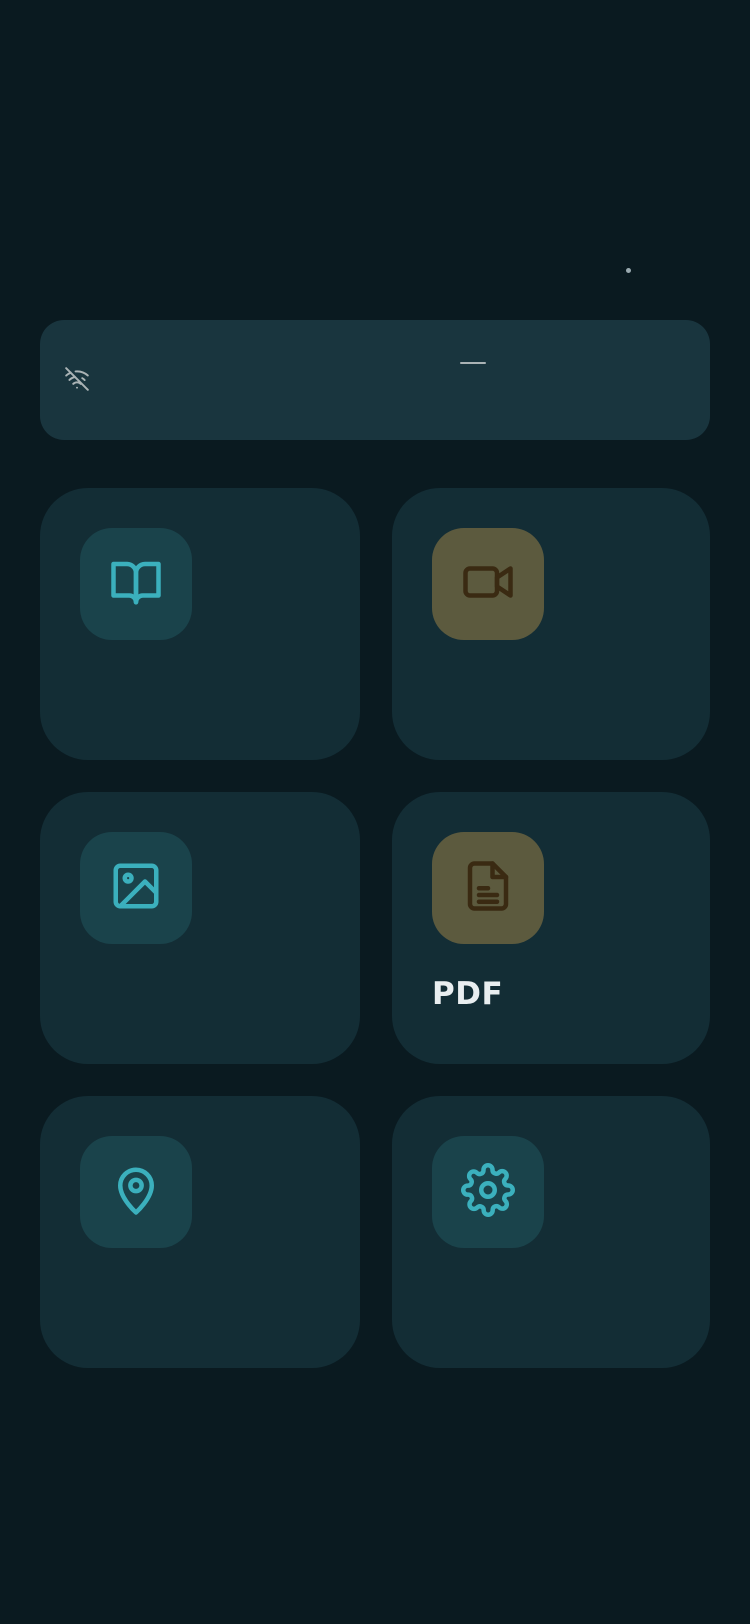  I want to click on status-indicator-dot, so click(628, 270).